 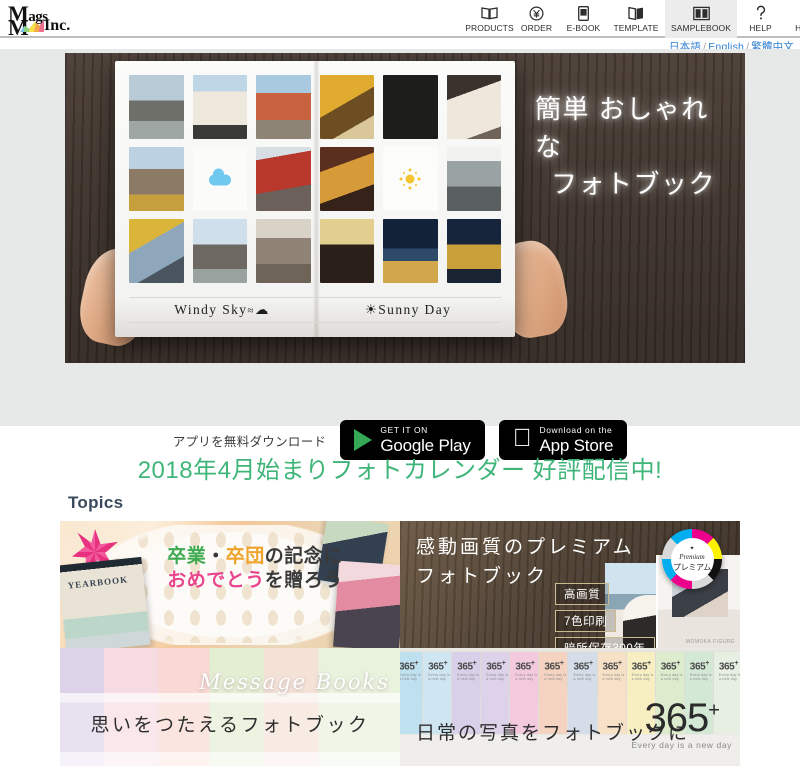 What do you see at coordinates (536, 28) in the screenshot?
I see `nav-label-order: ORDER` at bounding box center [536, 28].